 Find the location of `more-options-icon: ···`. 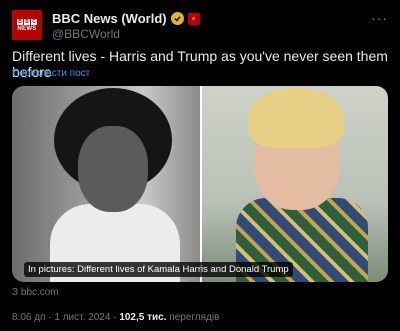

more-options-icon: ··· is located at coordinates (379, 18).